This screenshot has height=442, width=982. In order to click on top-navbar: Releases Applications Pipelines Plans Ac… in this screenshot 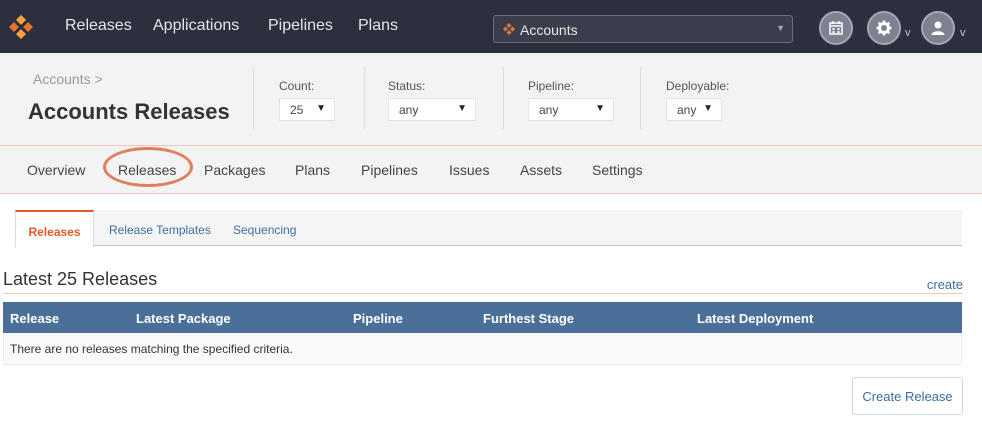, I will do `click(491, 26)`.